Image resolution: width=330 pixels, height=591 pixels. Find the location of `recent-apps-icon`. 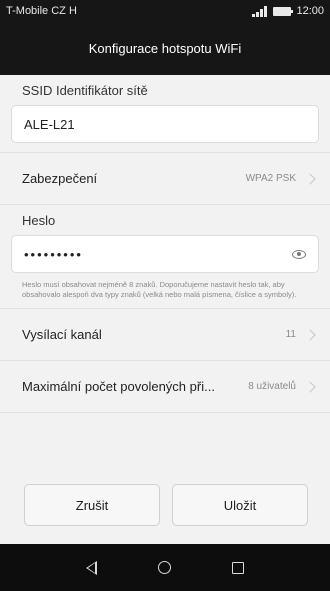

recent-apps-icon is located at coordinates (238, 567).